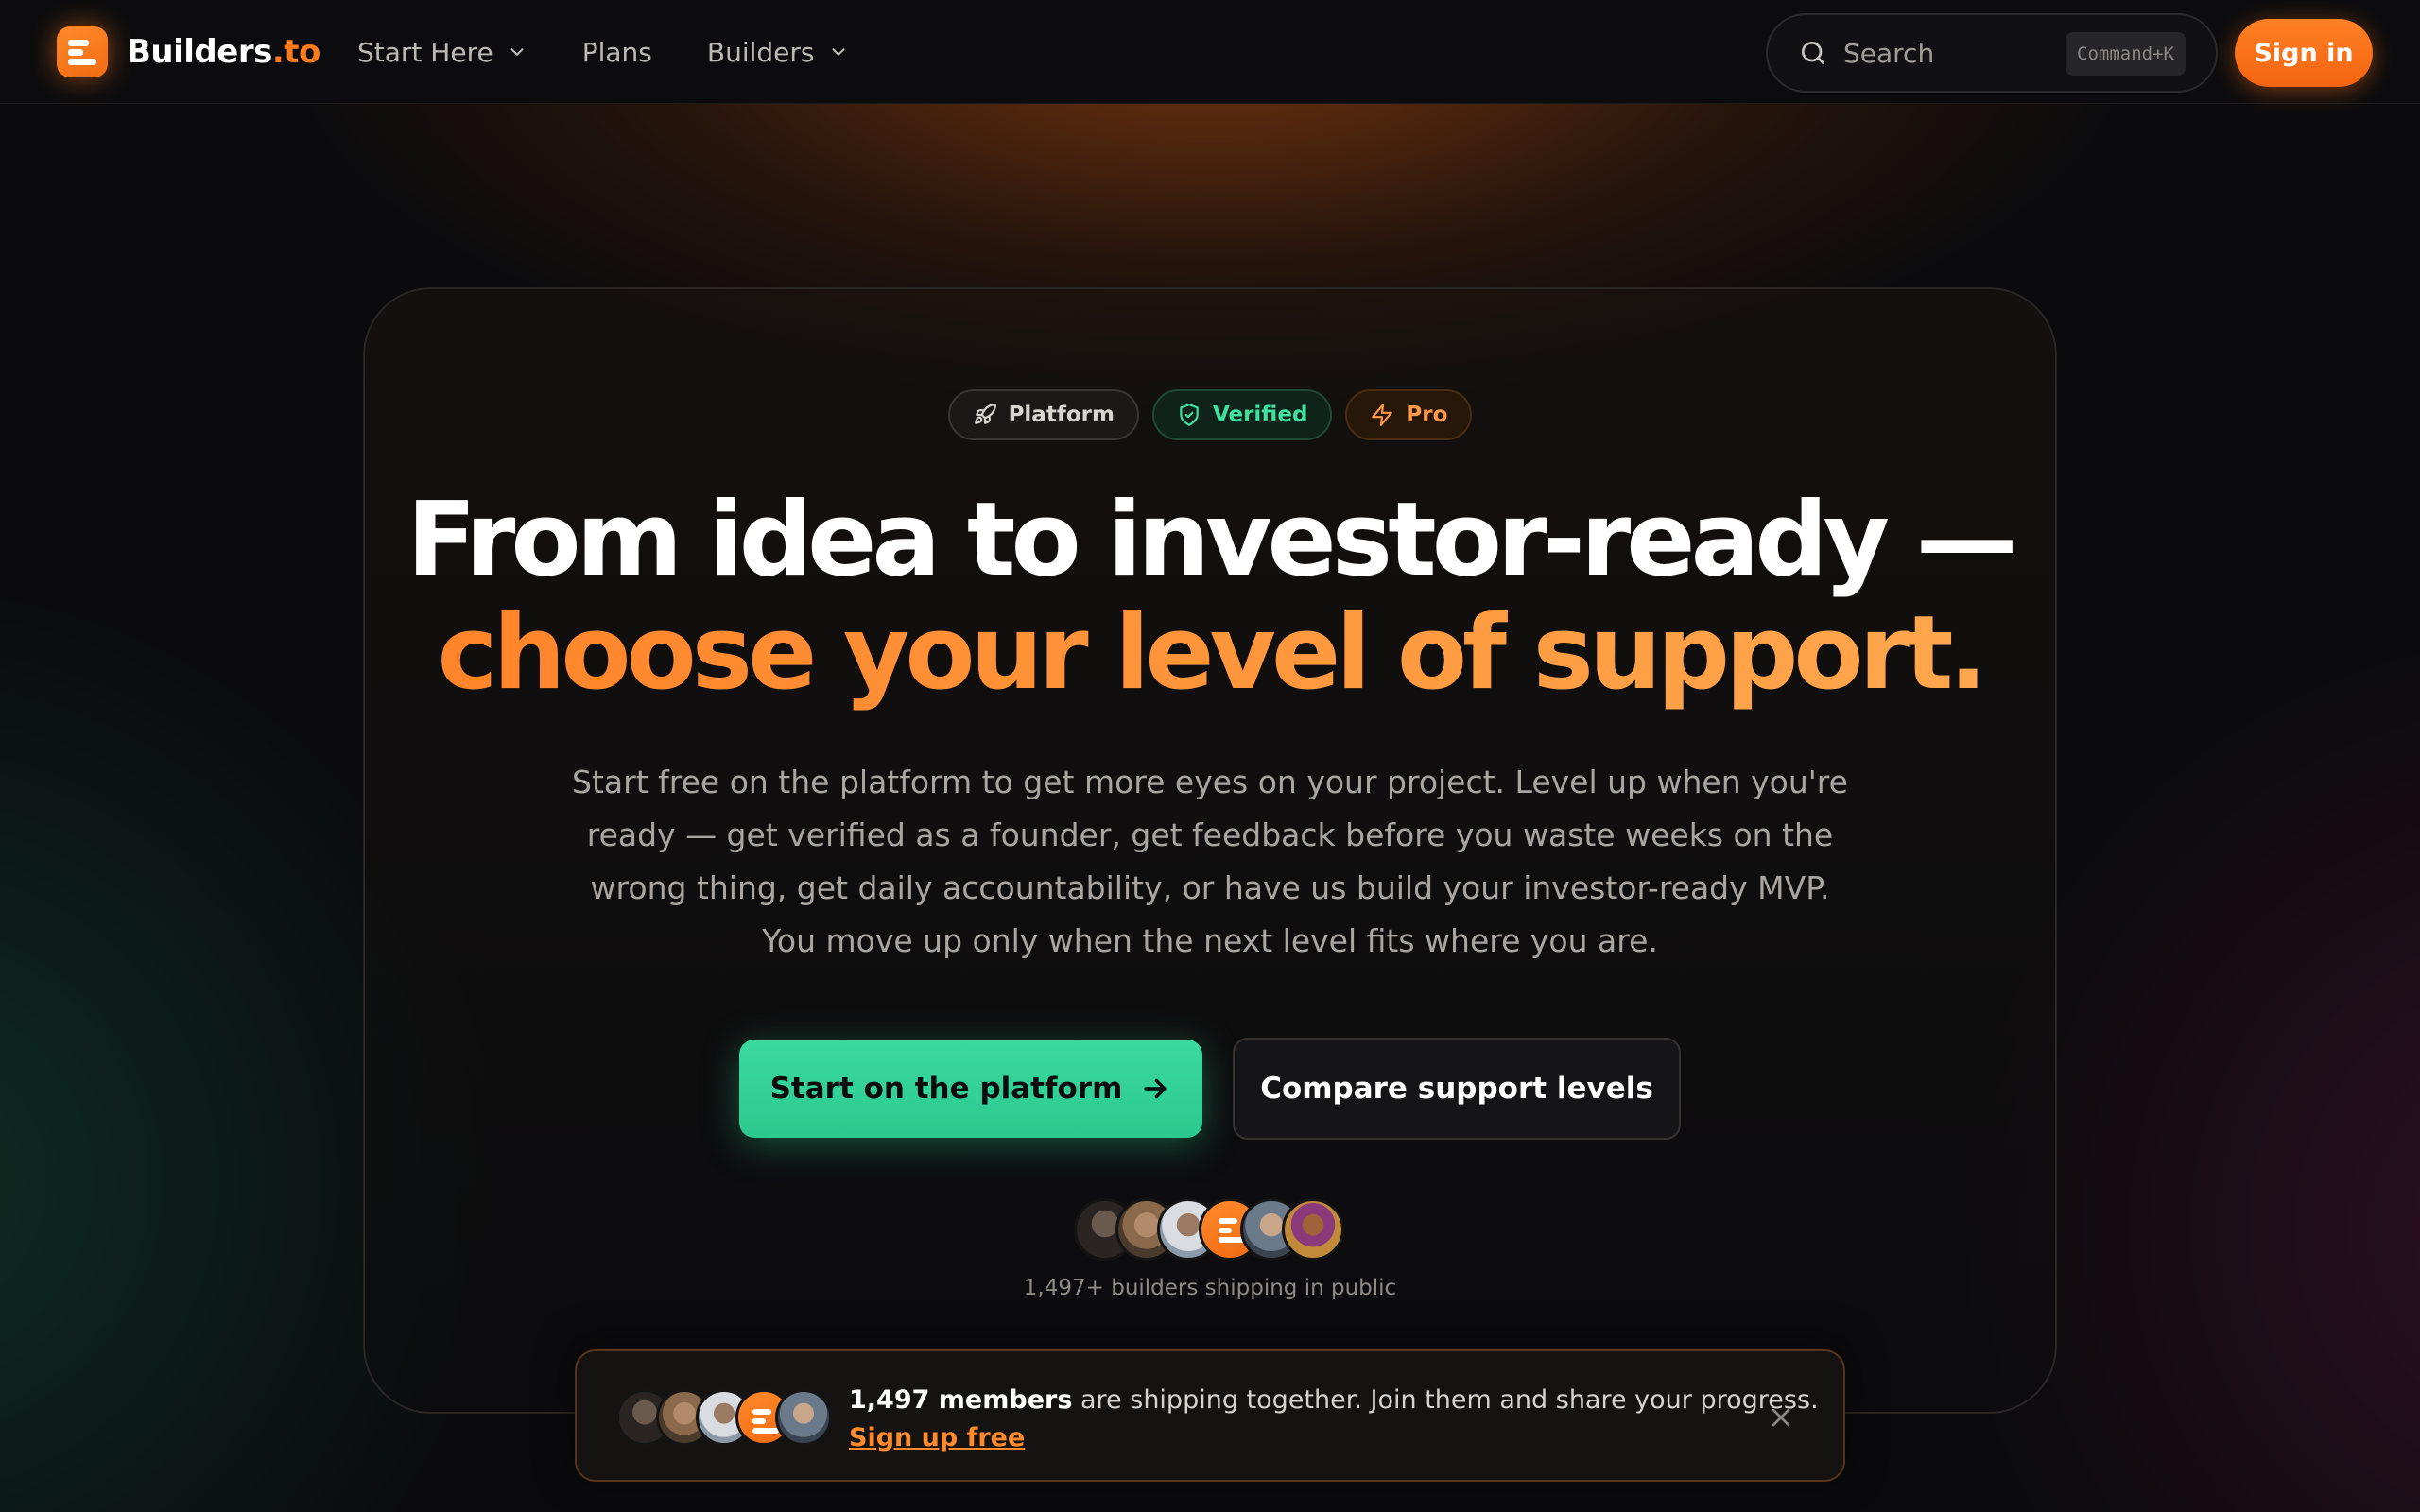 The image size is (2420, 1512). I want to click on brand-logo-link: Builders.to, so click(188, 51).